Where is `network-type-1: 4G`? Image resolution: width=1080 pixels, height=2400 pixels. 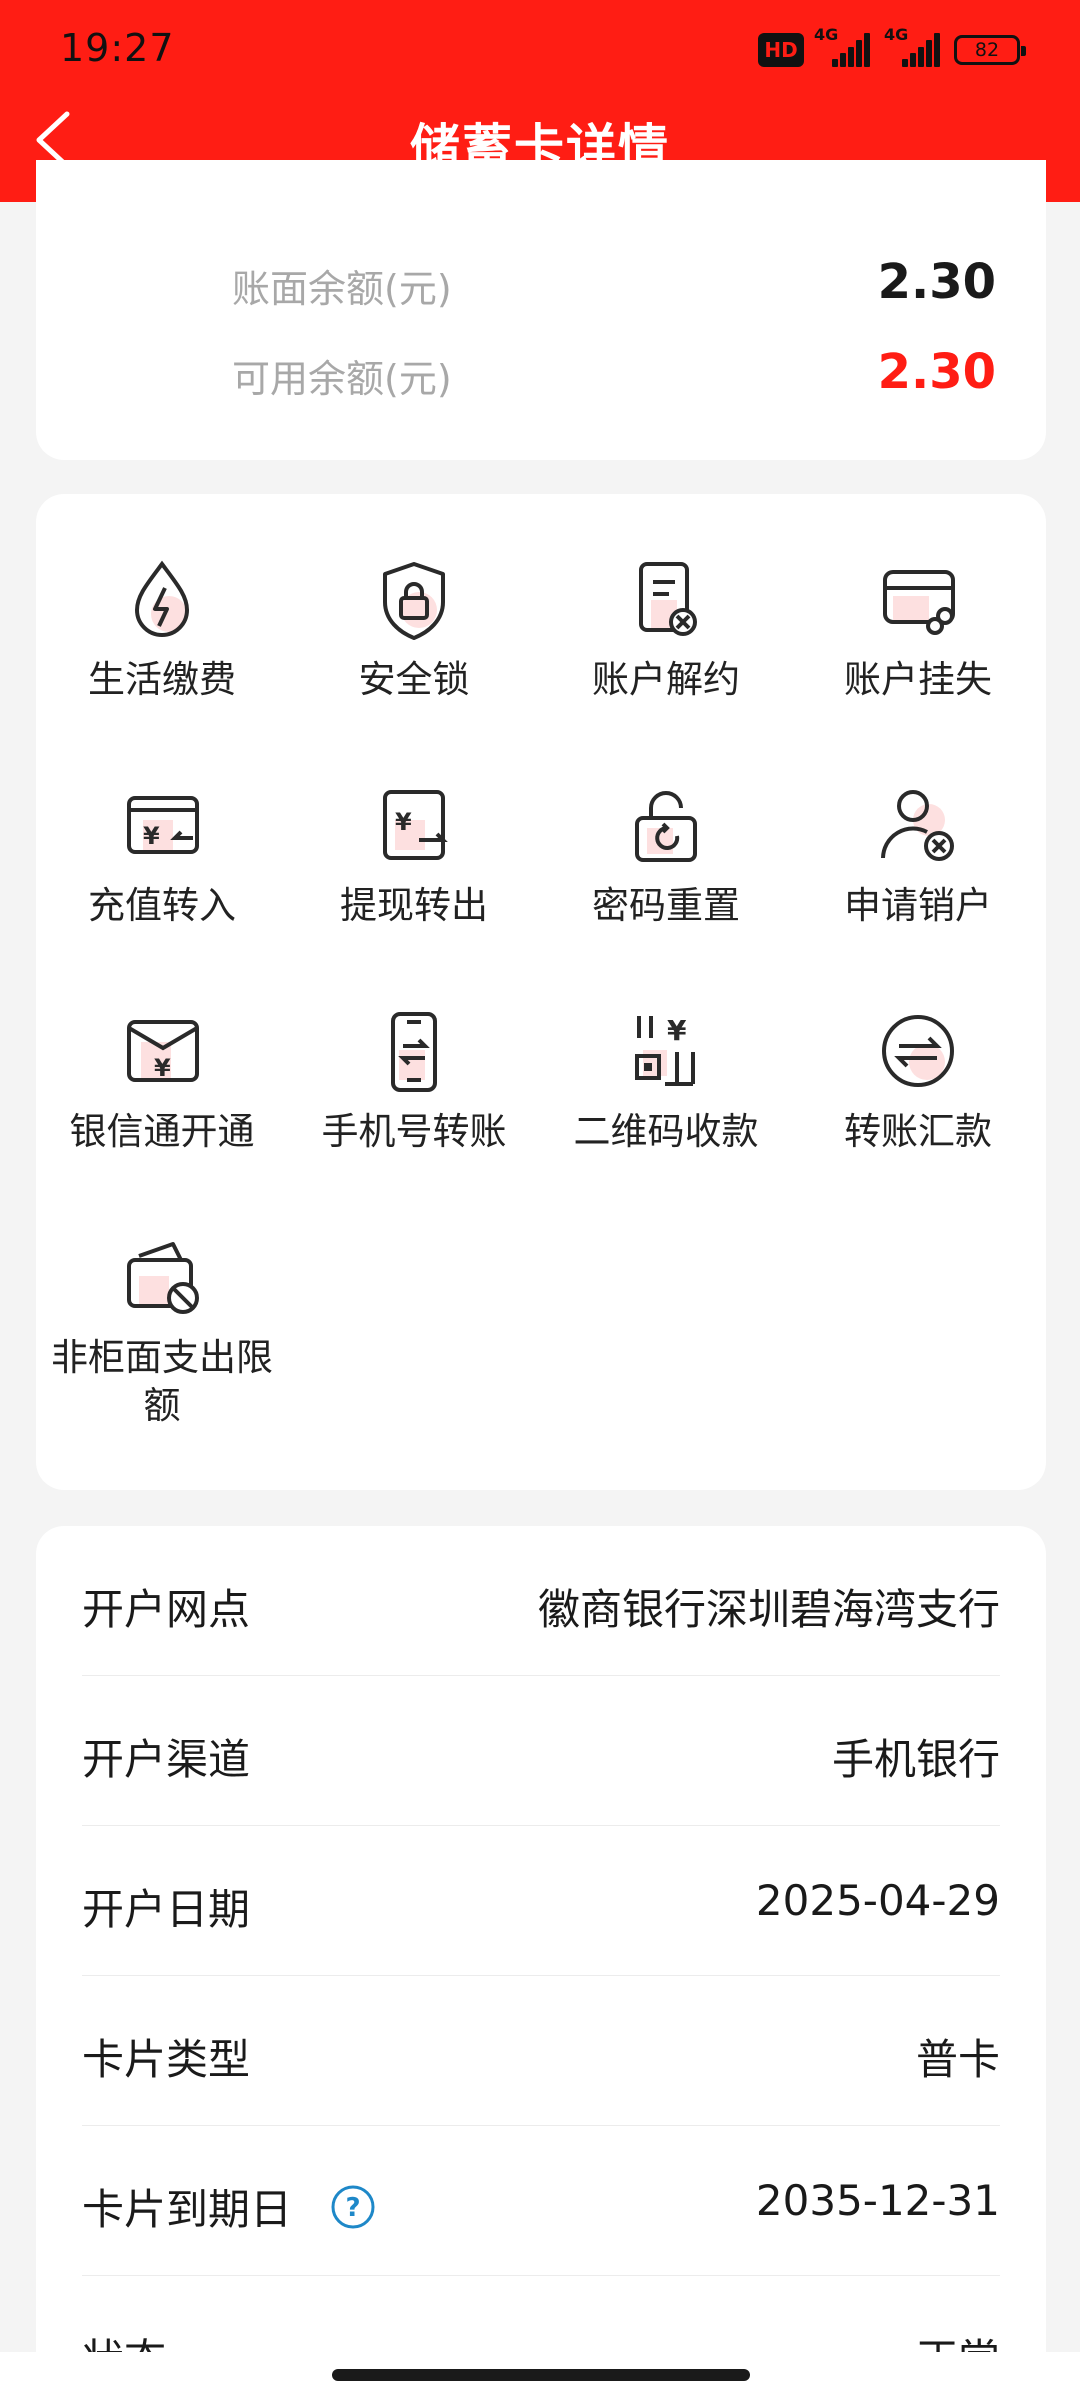
network-type-1: 4G is located at coordinates (826, 34).